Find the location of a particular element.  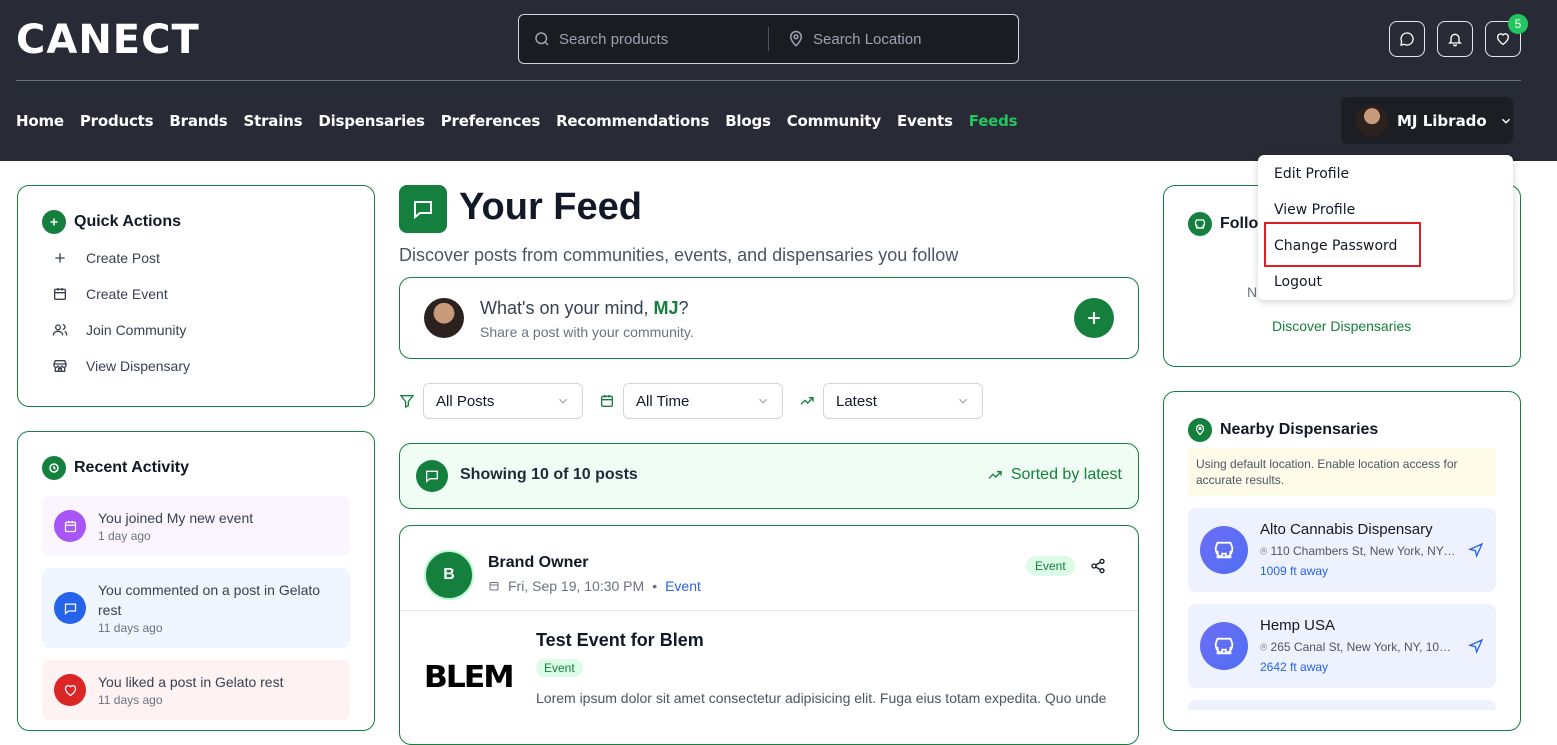

search-divider is located at coordinates (768, 39).